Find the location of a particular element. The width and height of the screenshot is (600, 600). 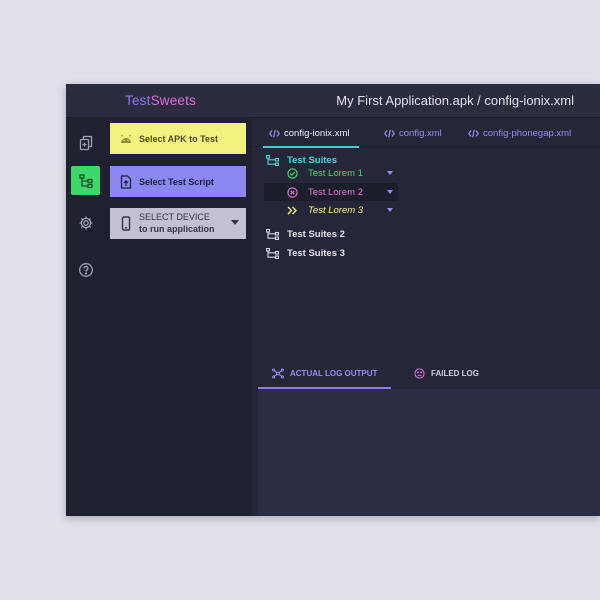

tree-item-label: Test Suites 3 is located at coordinates (316, 253).